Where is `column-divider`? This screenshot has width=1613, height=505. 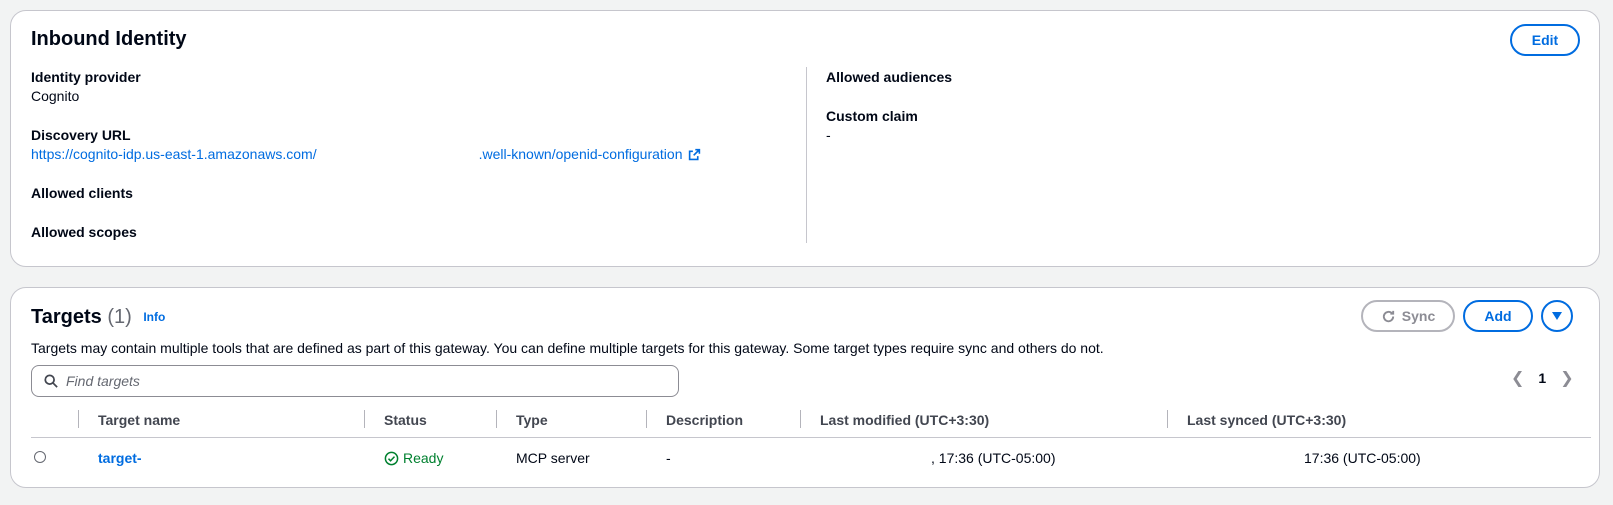
column-divider is located at coordinates (806, 155).